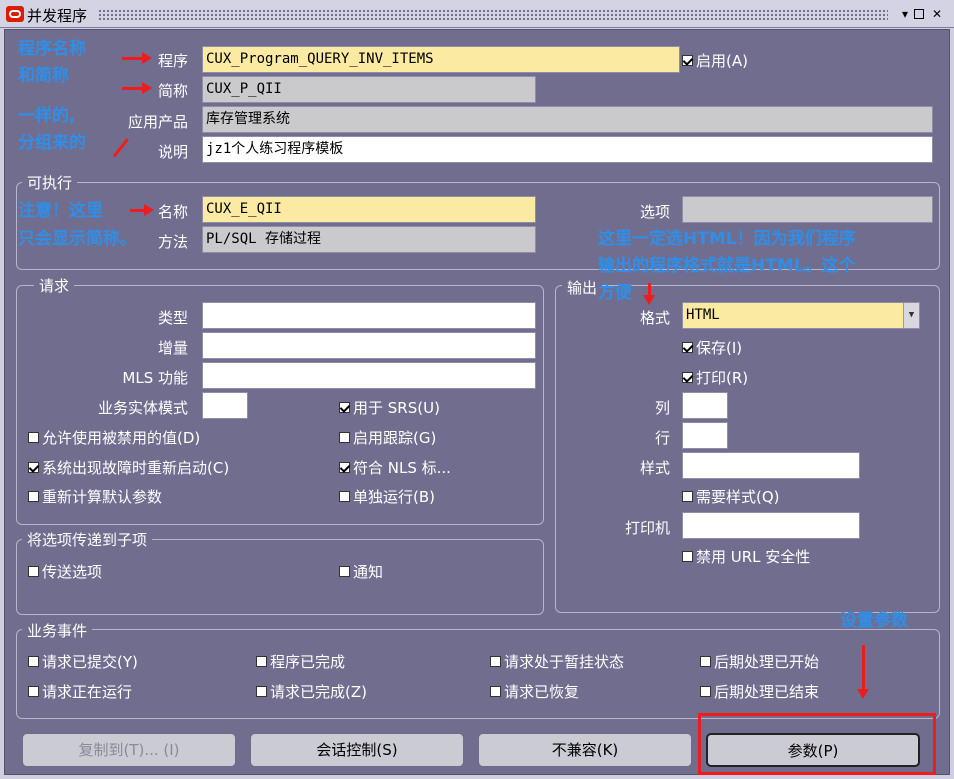 The width and height of the screenshot is (954, 779). I want to click on allow-disabled-label: 允许使用被禁用的值(D), so click(121, 438).